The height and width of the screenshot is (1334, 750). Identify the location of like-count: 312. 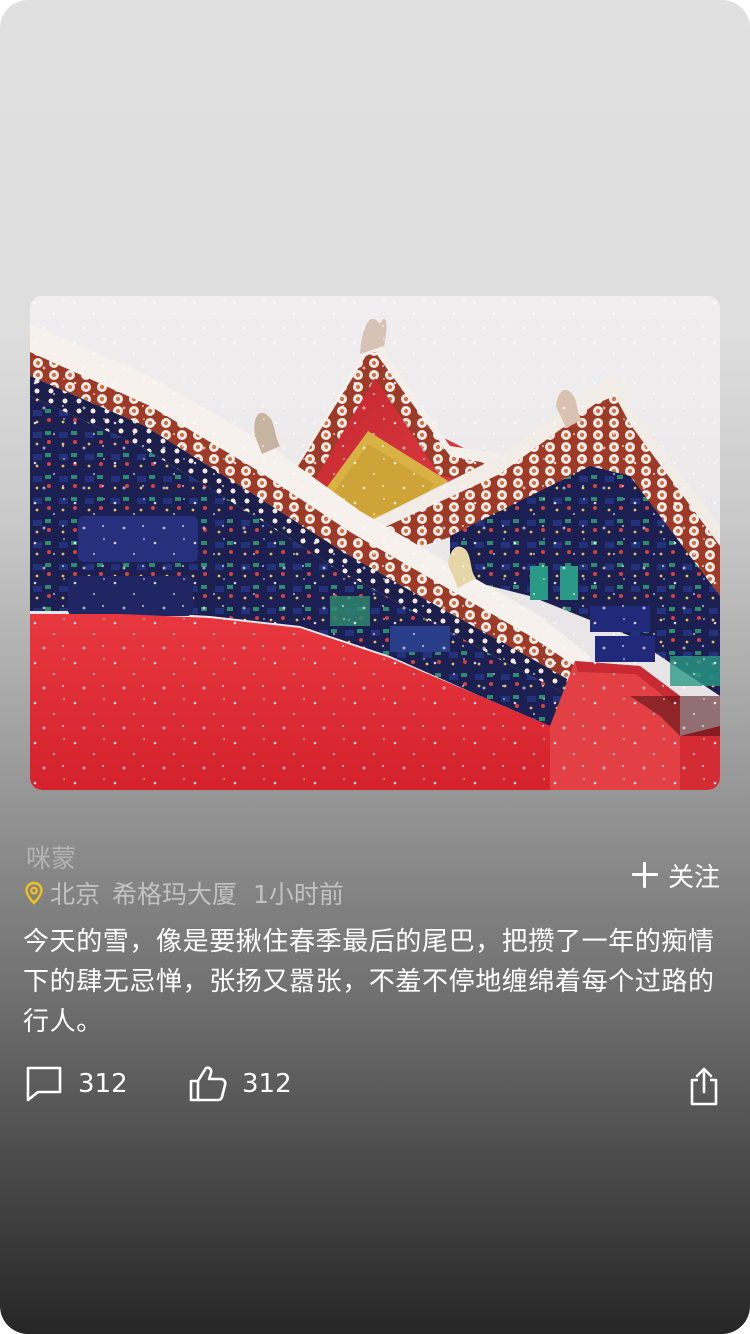
(267, 1084).